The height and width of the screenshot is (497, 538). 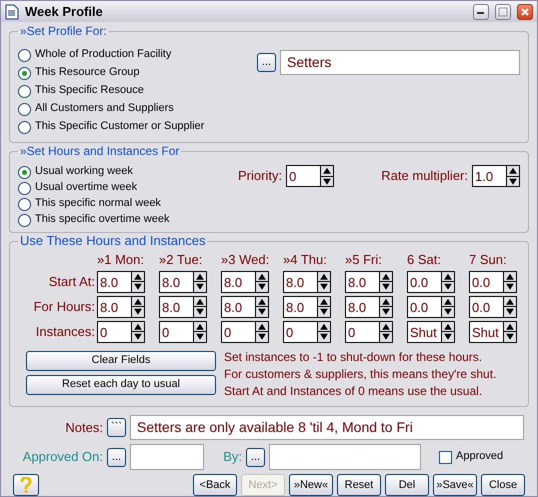 I want to click on spin-field: 1.0, so click(x=496, y=176).